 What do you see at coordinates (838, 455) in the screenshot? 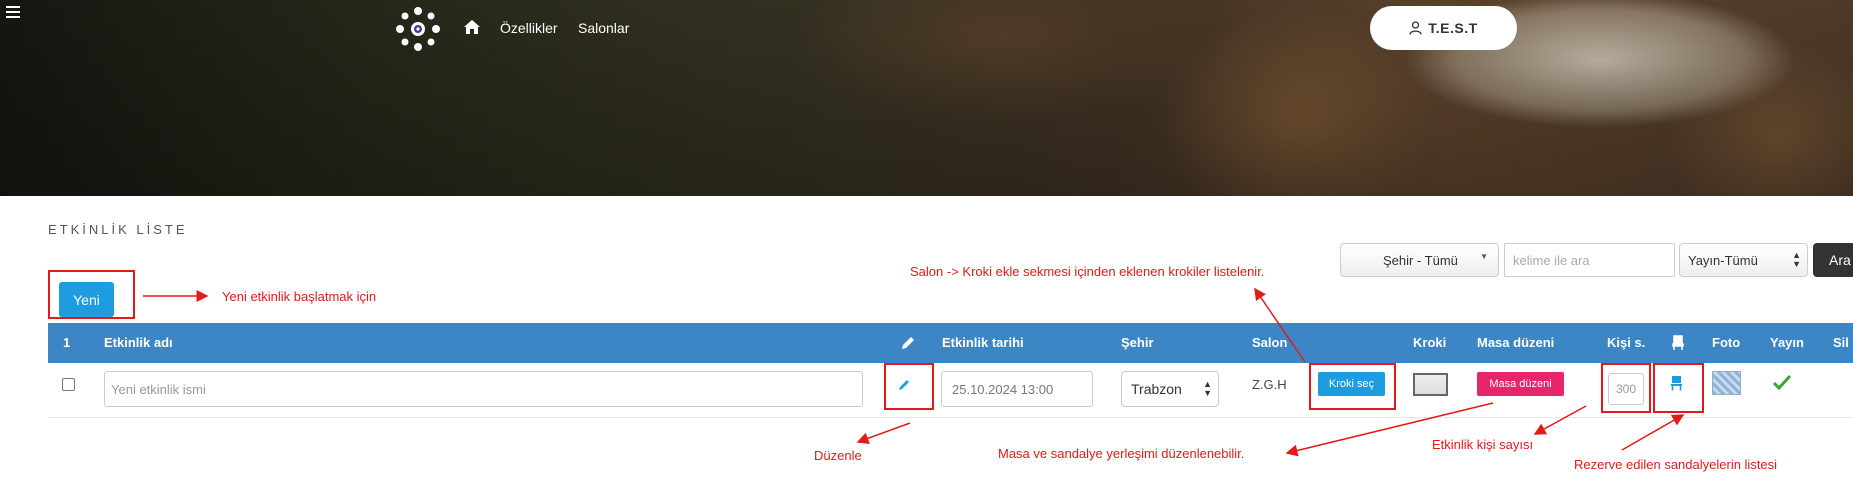
I see `annotation-edit: Düzenle` at bounding box center [838, 455].